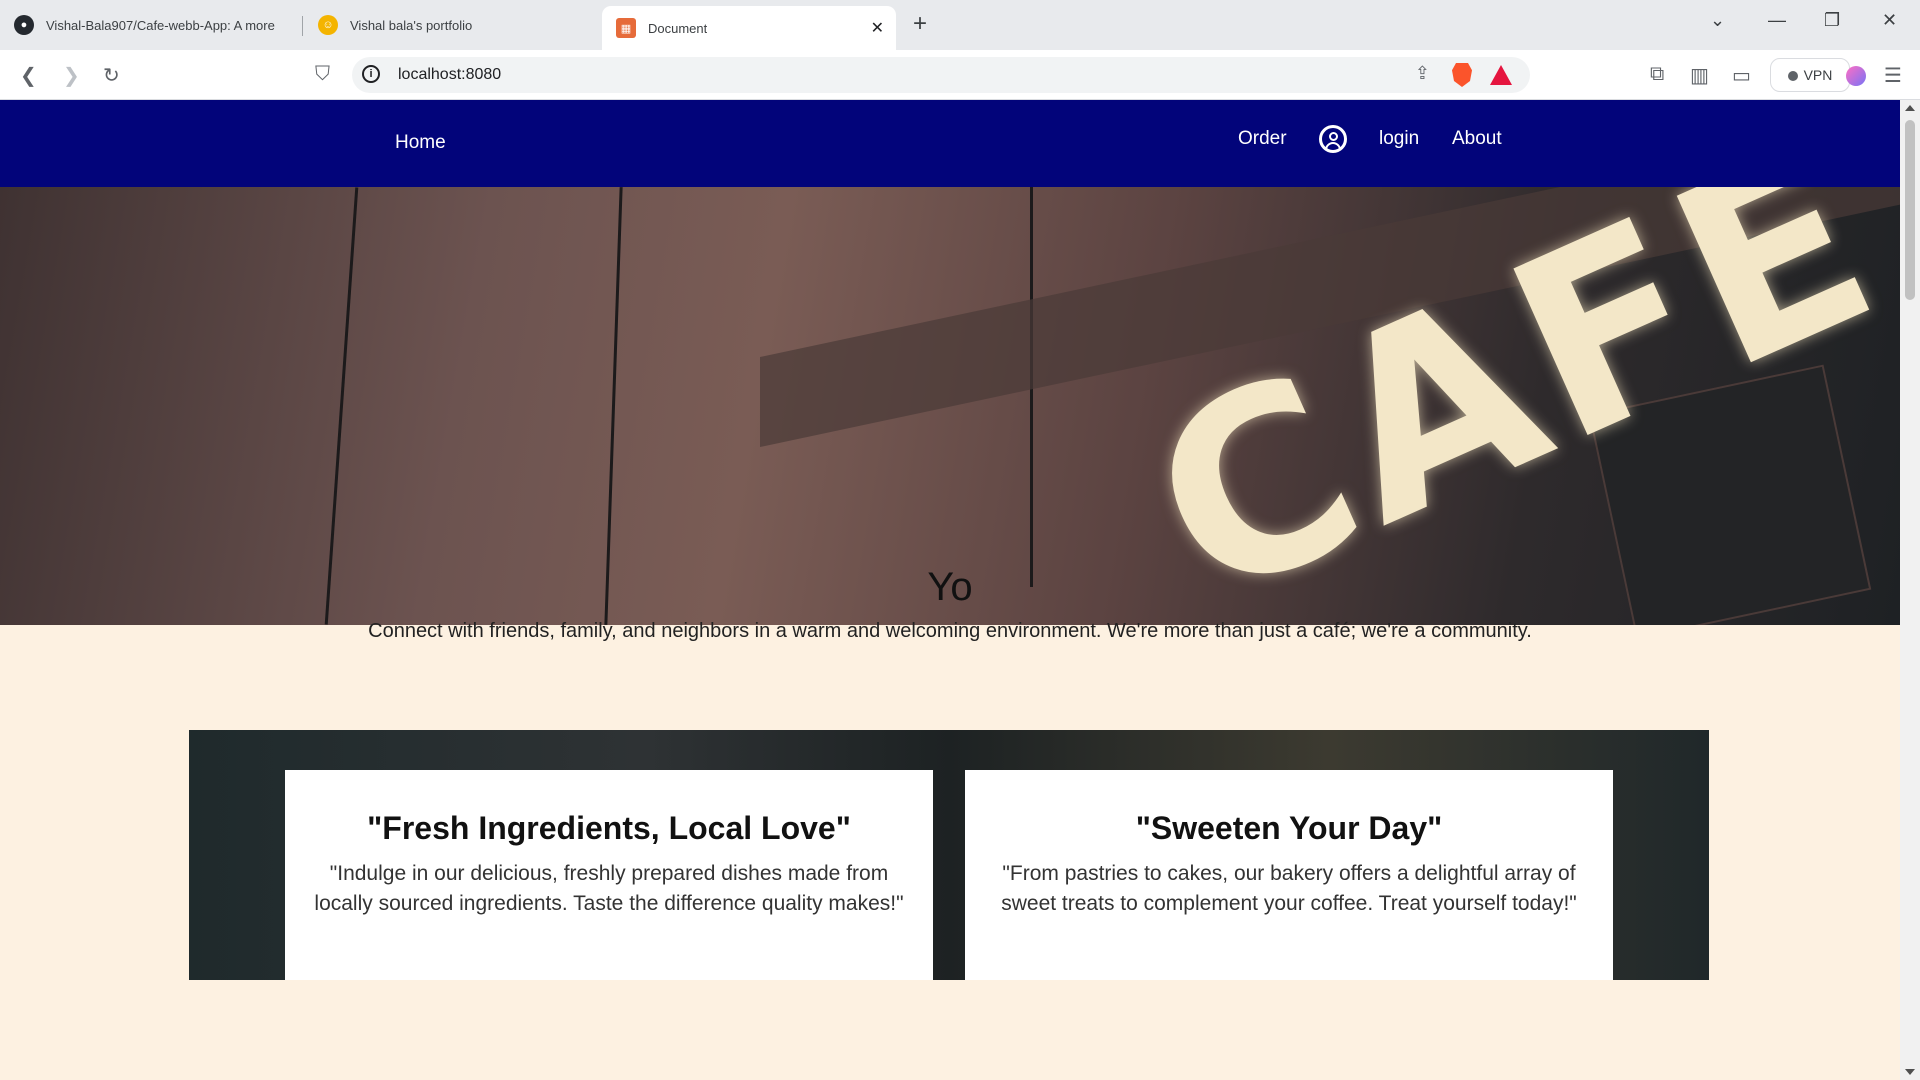  Describe the element at coordinates (1832, 20) in the screenshot. I see `restore-icon: ❐` at that location.